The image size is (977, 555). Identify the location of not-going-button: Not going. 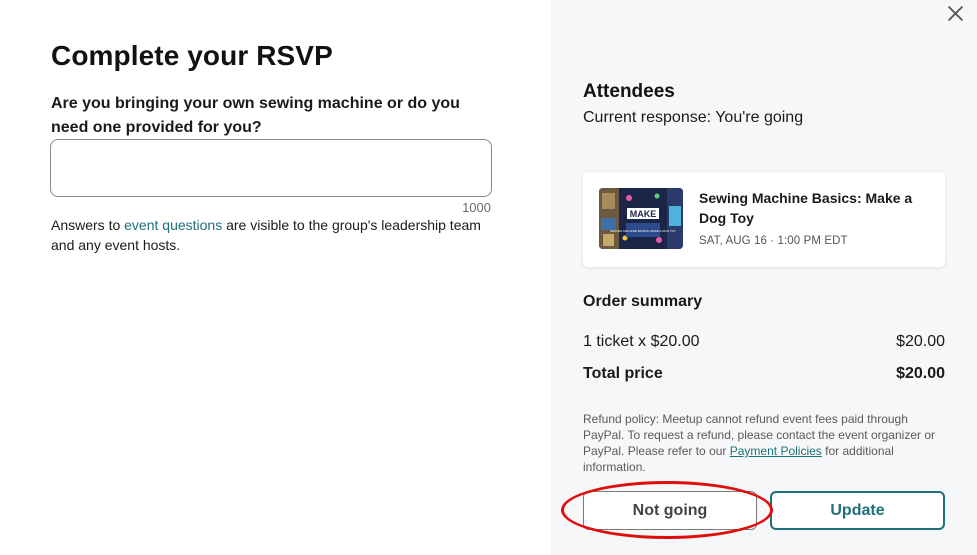
(670, 510).